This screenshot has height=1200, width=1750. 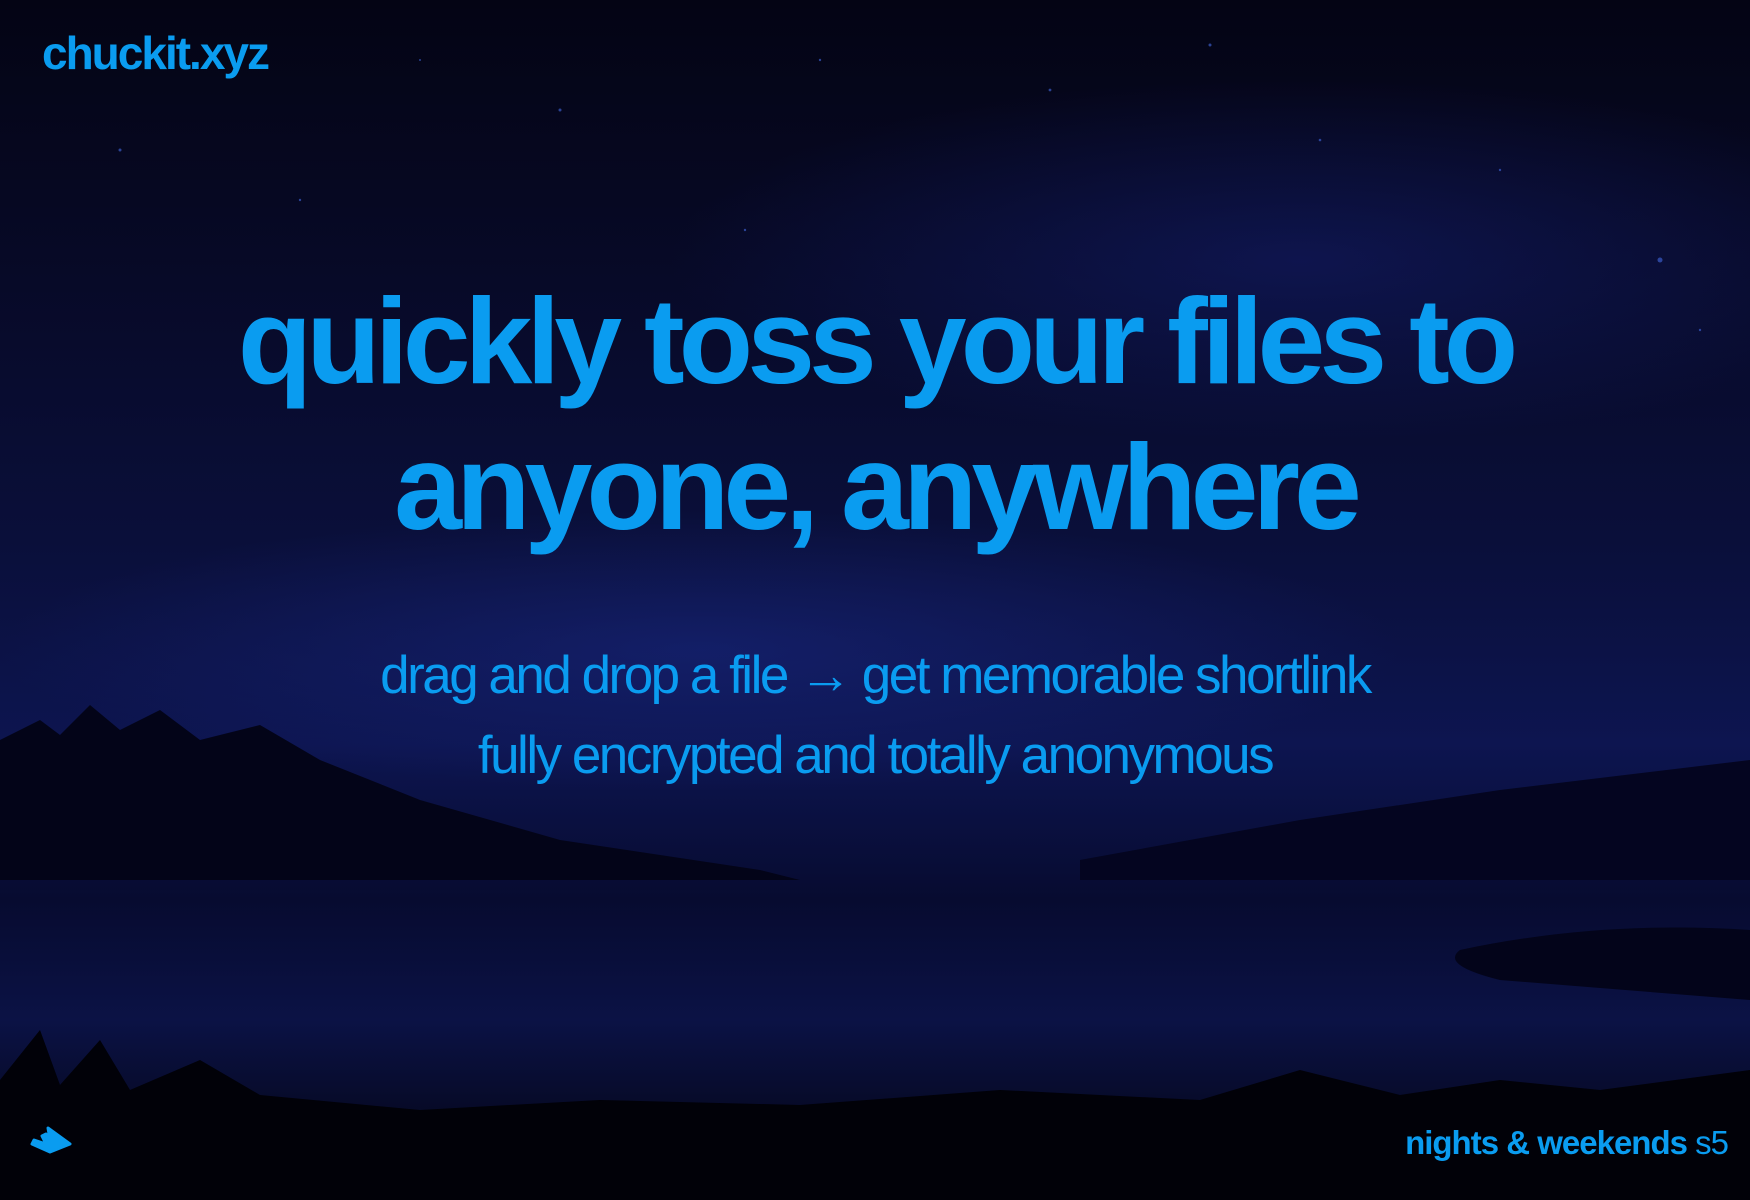 I want to click on chuckit-brand-icon, so click(x=51, y=1140).